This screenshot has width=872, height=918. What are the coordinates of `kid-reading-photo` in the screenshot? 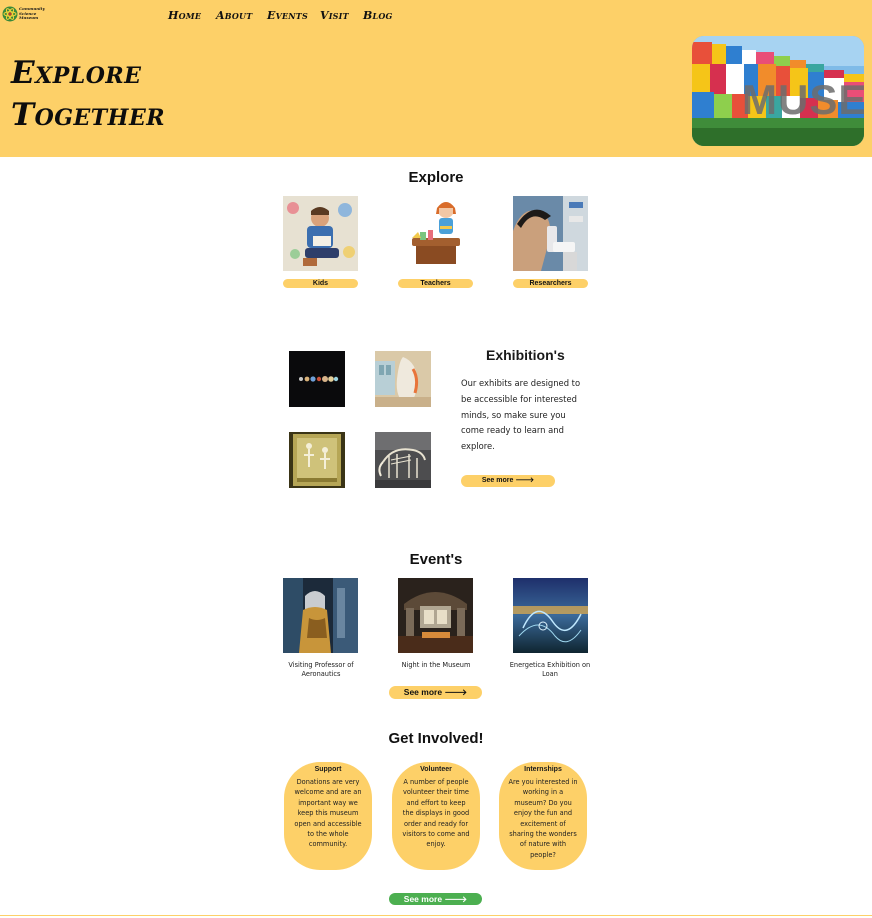 It's located at (320, 233).